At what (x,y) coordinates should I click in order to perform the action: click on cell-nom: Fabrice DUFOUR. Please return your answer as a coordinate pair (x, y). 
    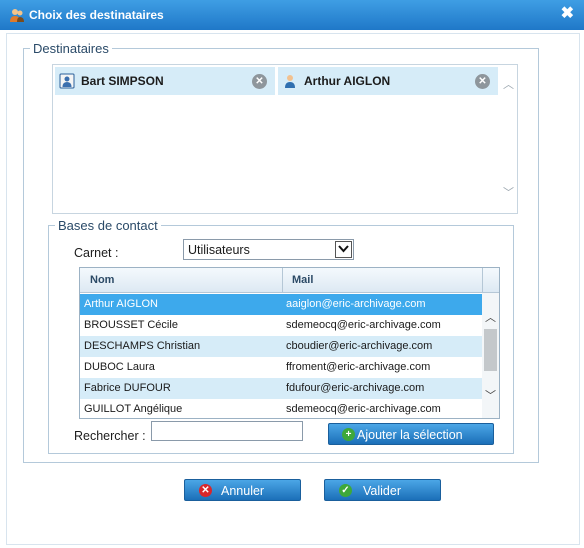
    Looking at the image, I should click on (127, 388).